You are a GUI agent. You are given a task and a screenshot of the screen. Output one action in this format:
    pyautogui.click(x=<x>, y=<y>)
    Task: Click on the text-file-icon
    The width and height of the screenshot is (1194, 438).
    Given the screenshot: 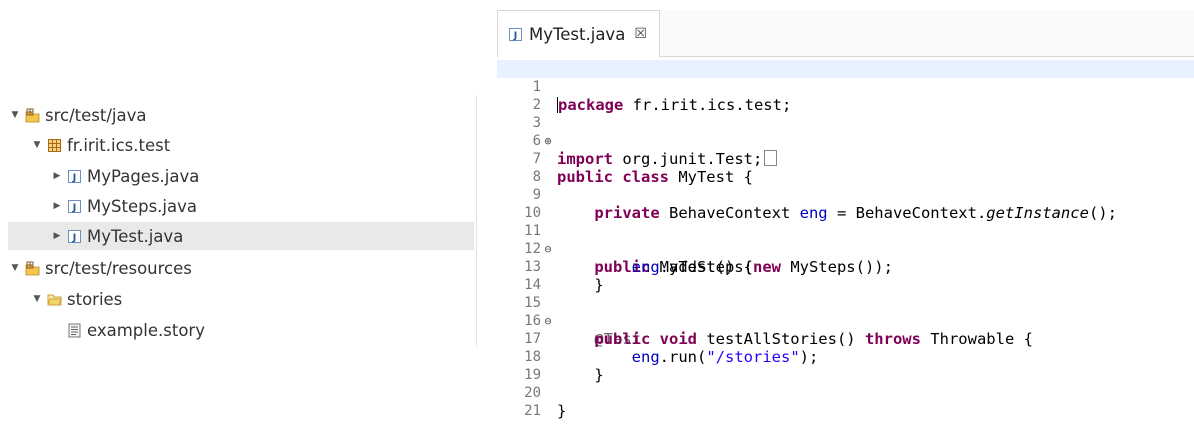 What is the action you would take?
    pyautogui.click(x=74, y=330)
    